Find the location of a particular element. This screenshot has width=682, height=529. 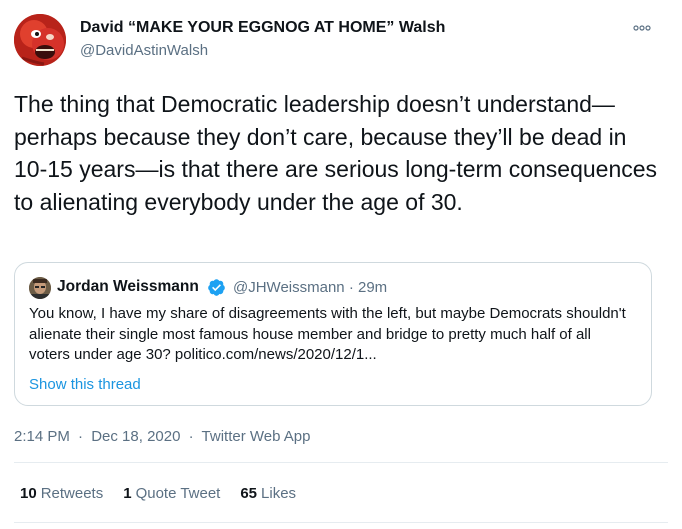

retweets-label: Retweets is located at coordinates (72, 493).